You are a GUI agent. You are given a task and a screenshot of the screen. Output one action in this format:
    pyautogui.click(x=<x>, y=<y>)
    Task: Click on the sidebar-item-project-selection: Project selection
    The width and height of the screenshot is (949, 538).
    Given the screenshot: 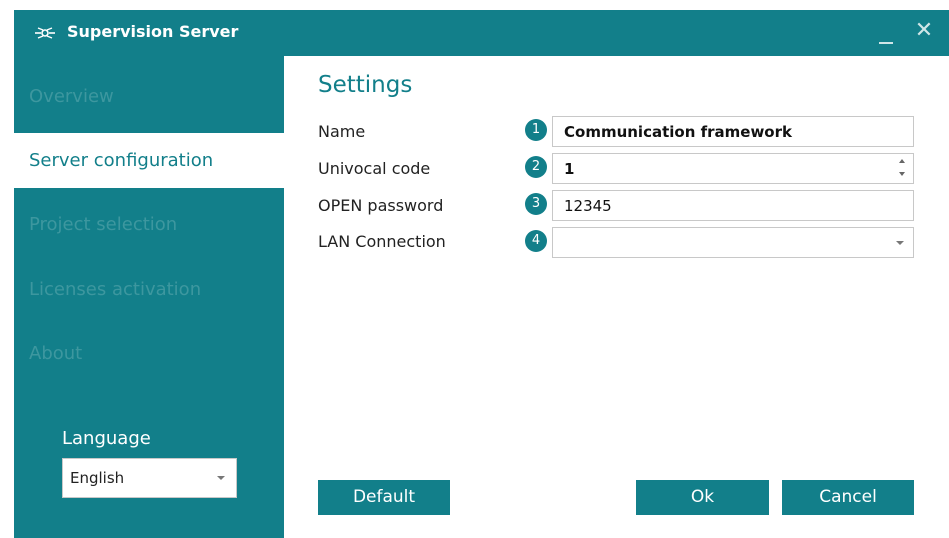 What is the action you would take?
    pyautogui.click(x=149, y=224)
    